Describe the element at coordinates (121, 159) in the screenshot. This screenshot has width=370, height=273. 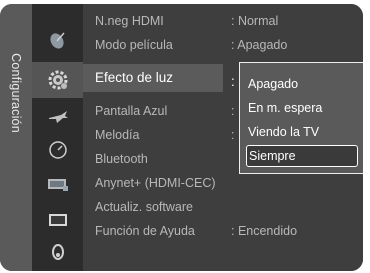
I see `menu-item-label: Bluetooth` at that location.